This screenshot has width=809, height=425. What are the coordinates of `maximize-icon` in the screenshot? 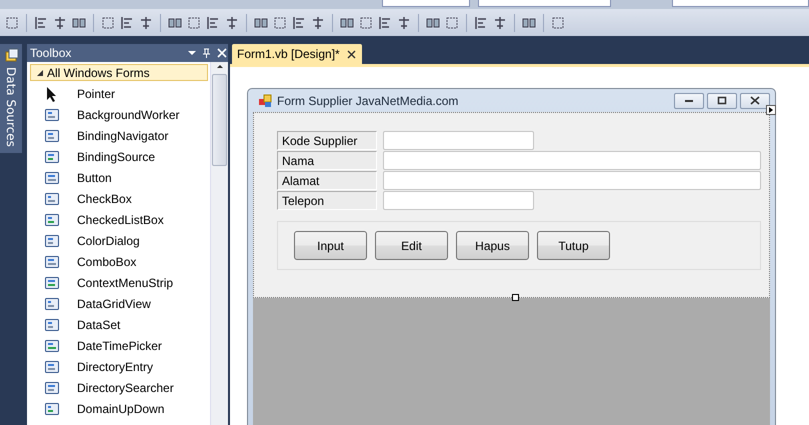 It's located at (722, 100).